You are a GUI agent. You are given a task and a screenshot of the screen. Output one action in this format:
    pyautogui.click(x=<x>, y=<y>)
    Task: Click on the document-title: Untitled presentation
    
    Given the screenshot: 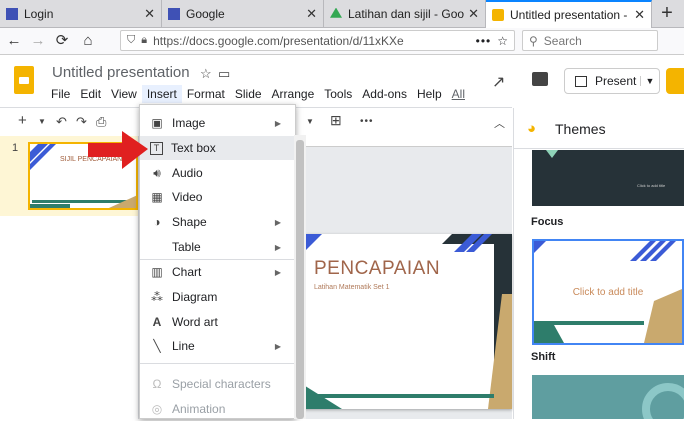 What is the action you would take?
    pyautogui.click(x=121, y=72)
    